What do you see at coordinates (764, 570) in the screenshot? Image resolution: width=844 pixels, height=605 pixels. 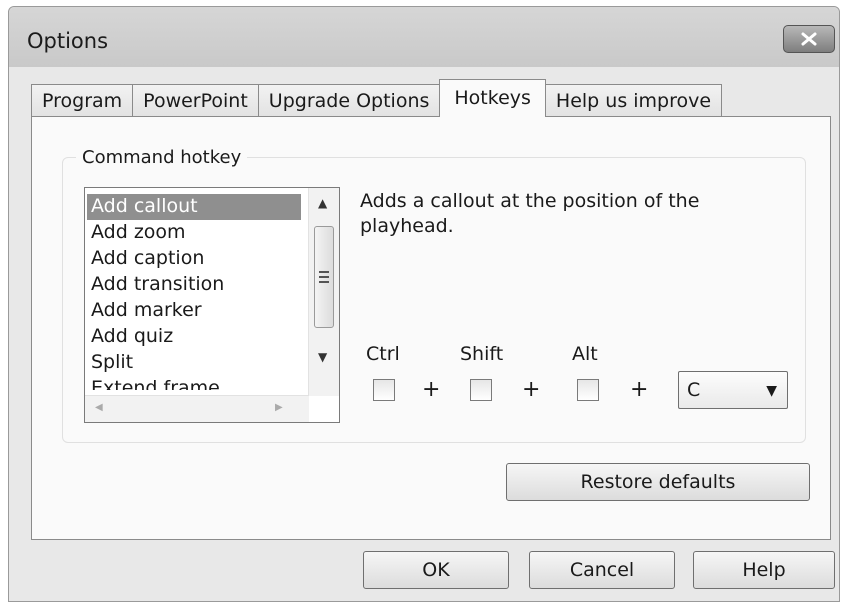 I see `help-button: Help` at bounding box center [764, 570].